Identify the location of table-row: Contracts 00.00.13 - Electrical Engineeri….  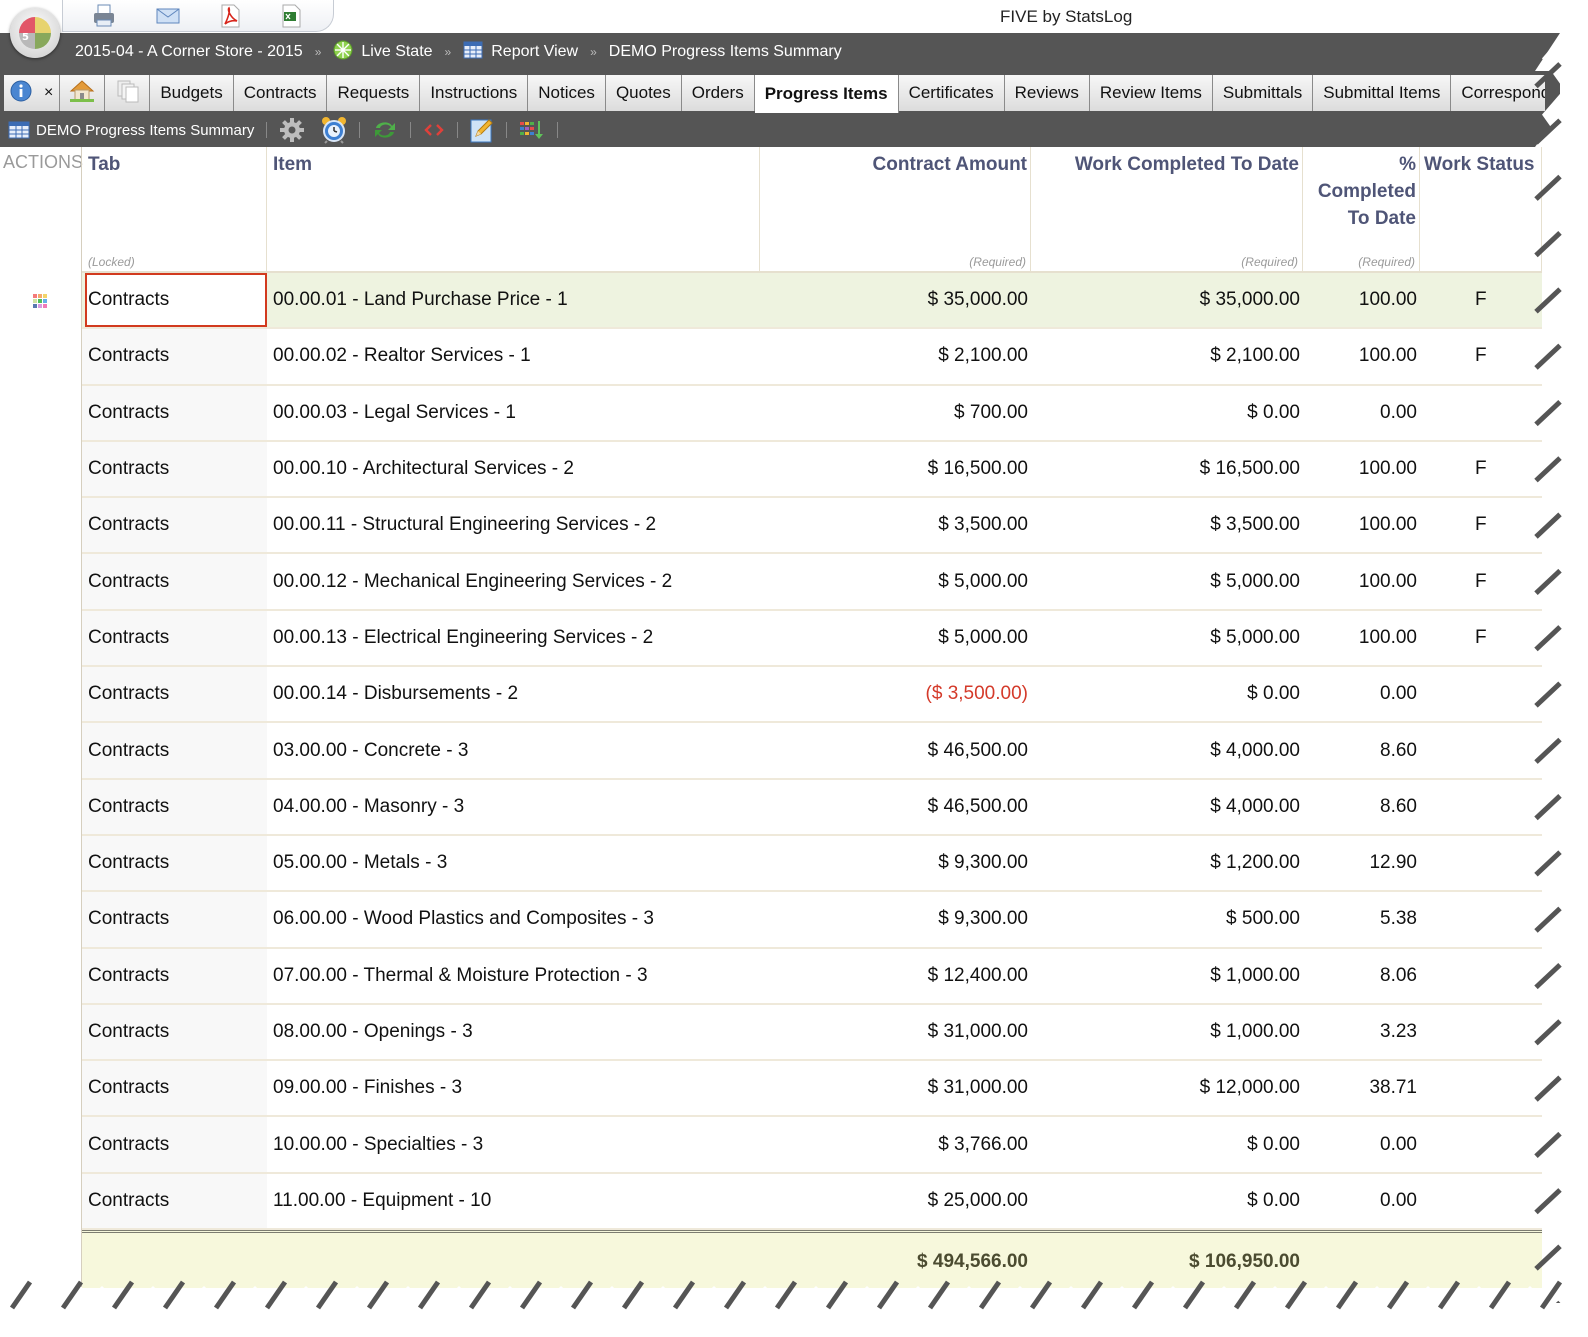
(812, 639).